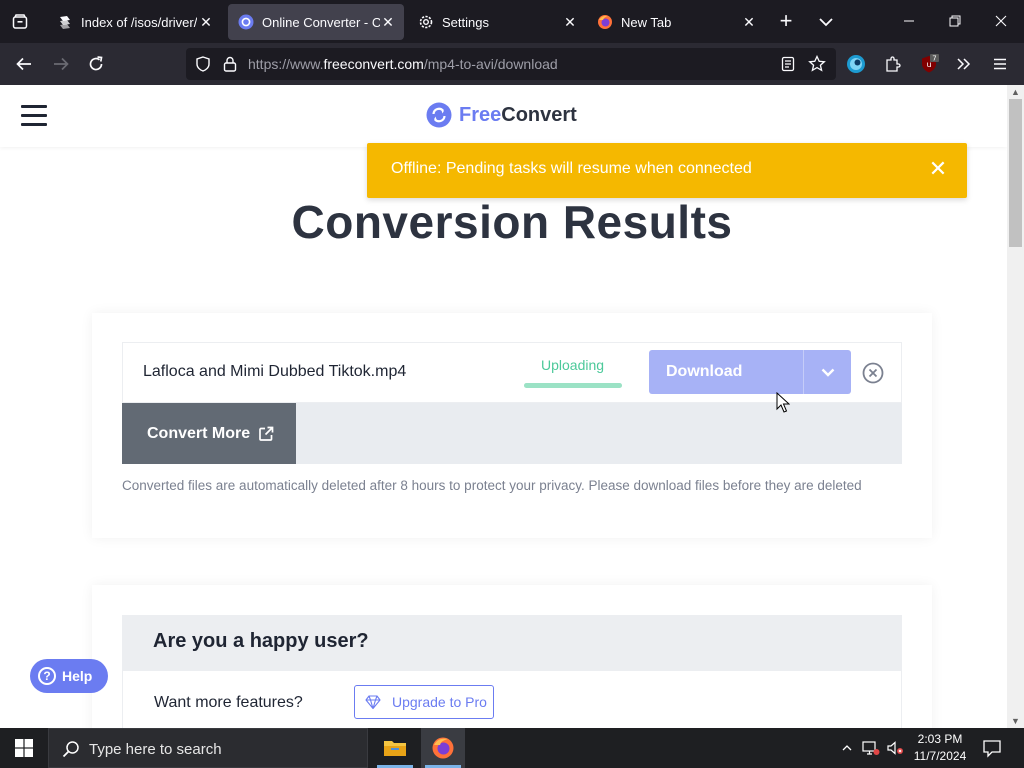 The width and height of the screenshot is (1024, 768). Describe the element at coordinates (929, 64) in the screenshot. I see `ublock-origin-icon: u7` at that location.